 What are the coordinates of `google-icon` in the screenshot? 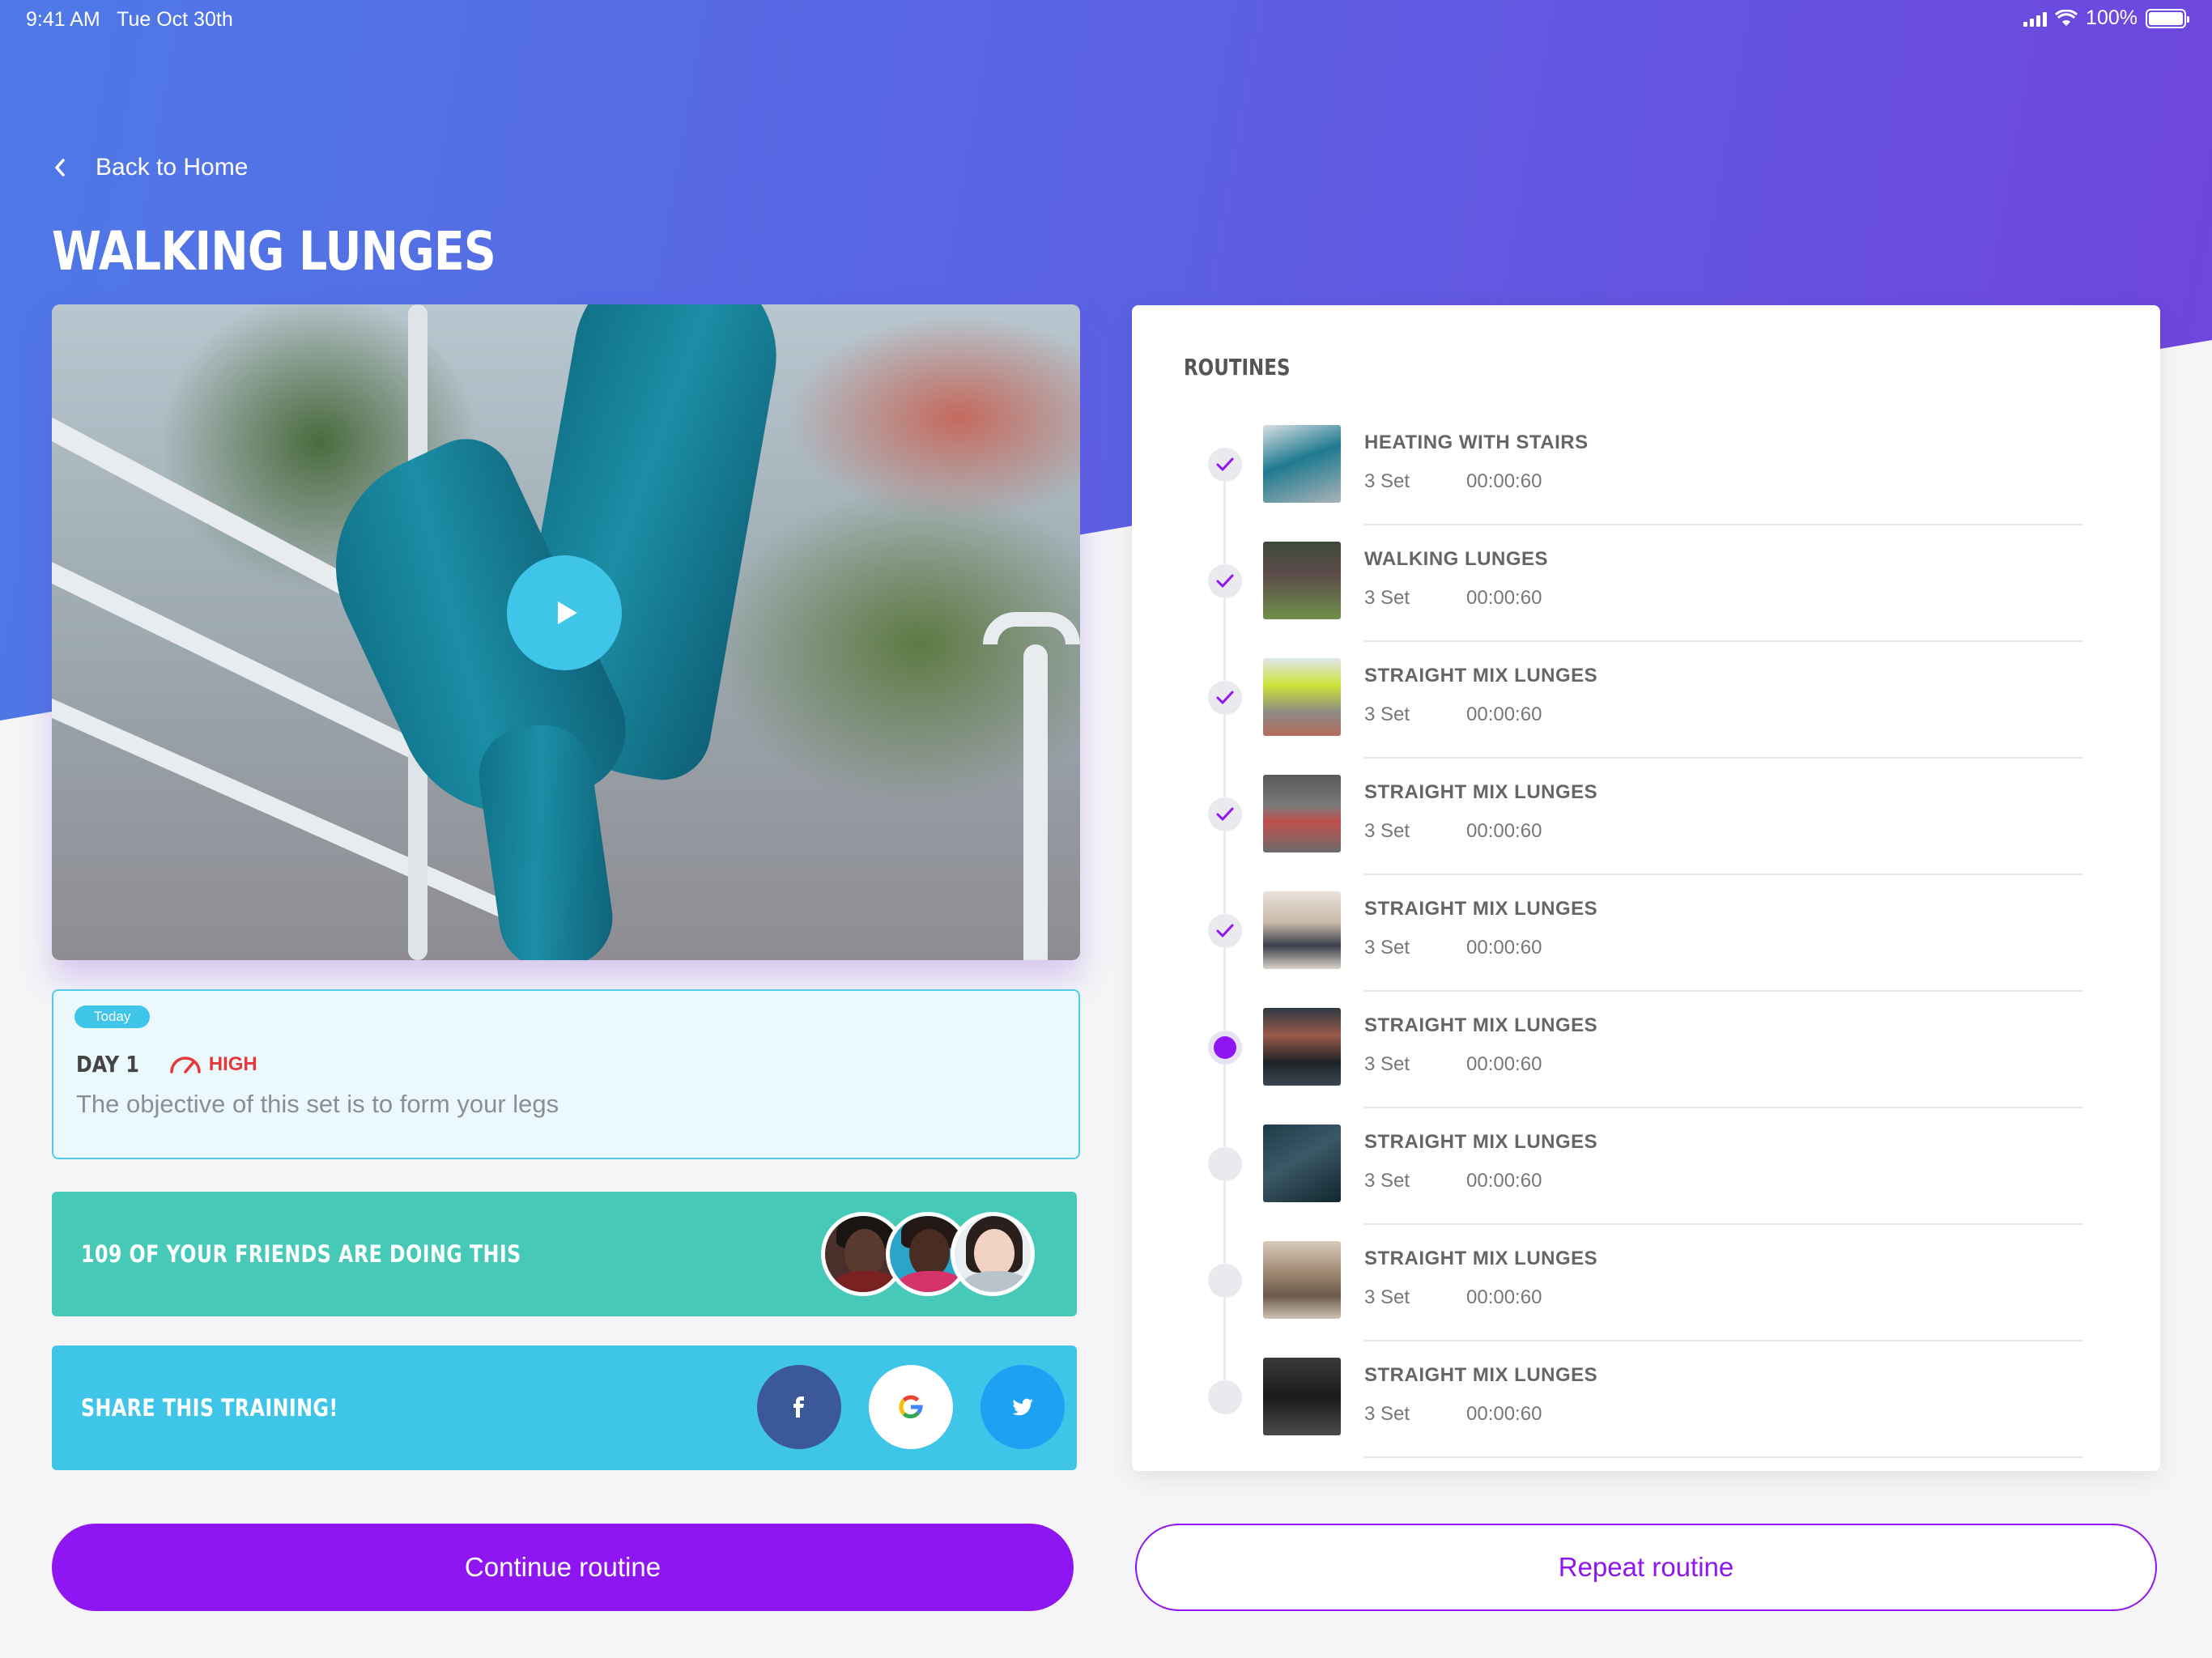 It's located at (911, 1407).